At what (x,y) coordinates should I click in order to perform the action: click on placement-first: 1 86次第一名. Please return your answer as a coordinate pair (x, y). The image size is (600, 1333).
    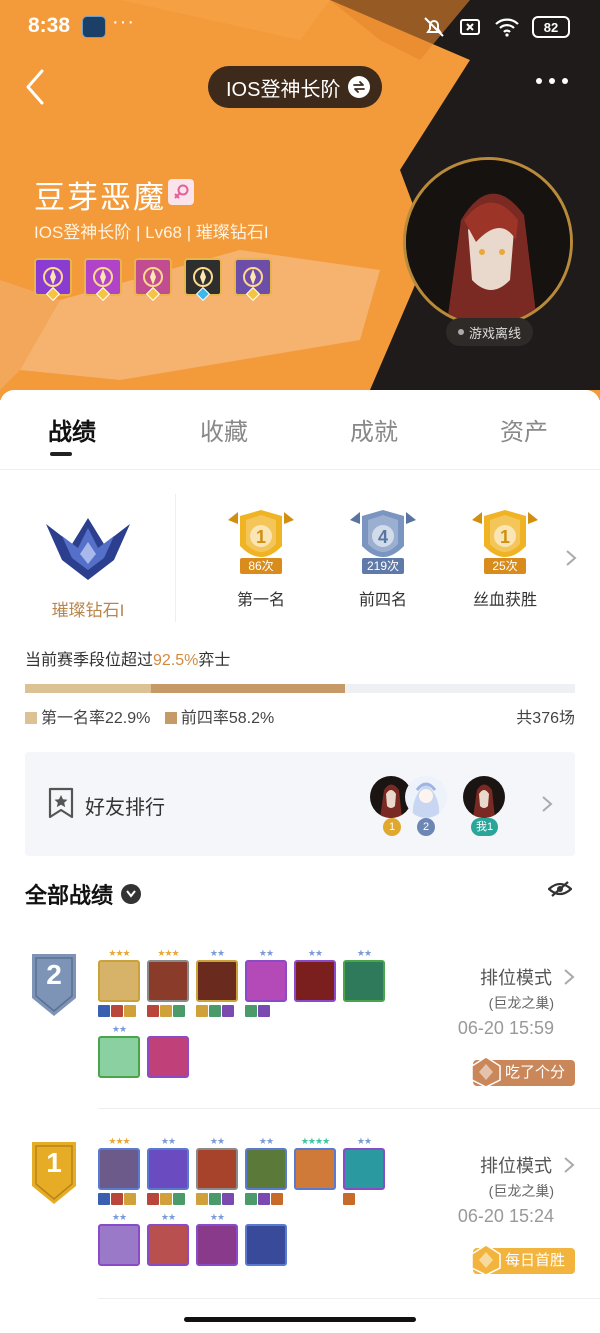
    Looking at the image, I should click on (261, 560).